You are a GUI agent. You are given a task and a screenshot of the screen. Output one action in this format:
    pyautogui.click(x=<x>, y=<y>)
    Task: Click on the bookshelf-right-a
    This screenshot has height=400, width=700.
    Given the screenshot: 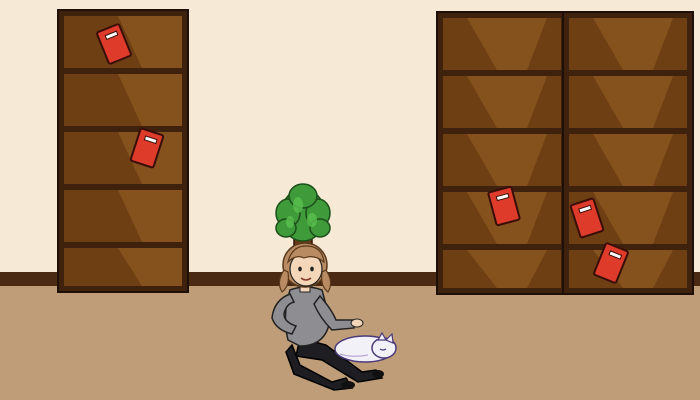 What is the action you would take?
    pyautogui.click(x=502, y=153)
    